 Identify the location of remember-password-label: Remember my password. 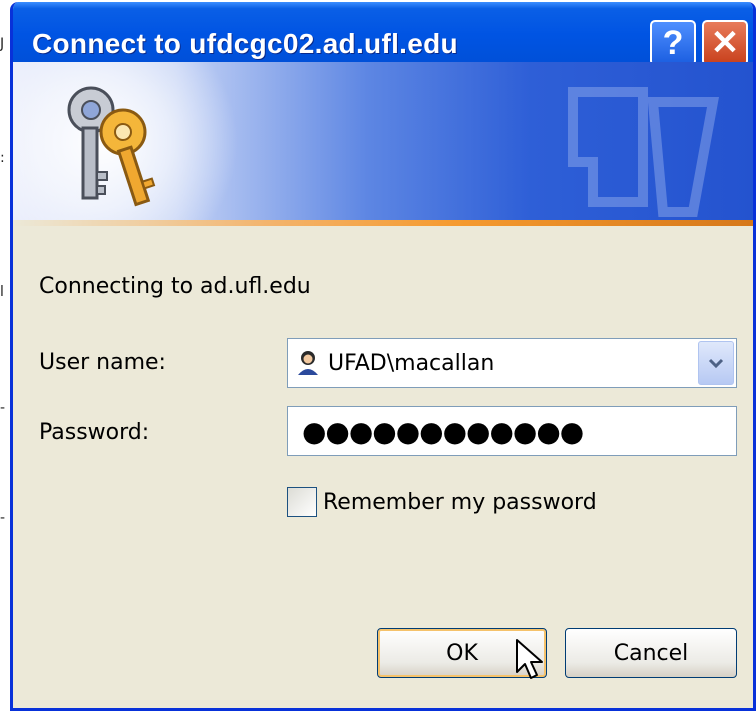
(460, 502).